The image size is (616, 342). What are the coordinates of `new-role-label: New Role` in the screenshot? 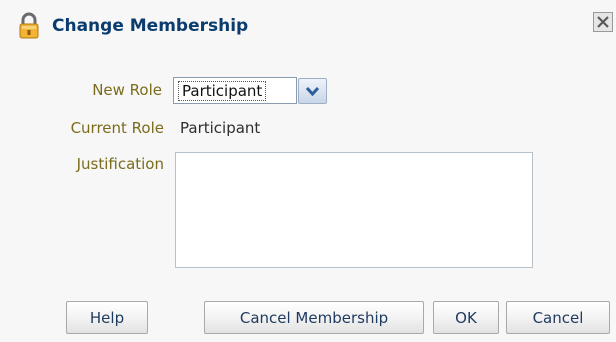 It's located at (127, 90).